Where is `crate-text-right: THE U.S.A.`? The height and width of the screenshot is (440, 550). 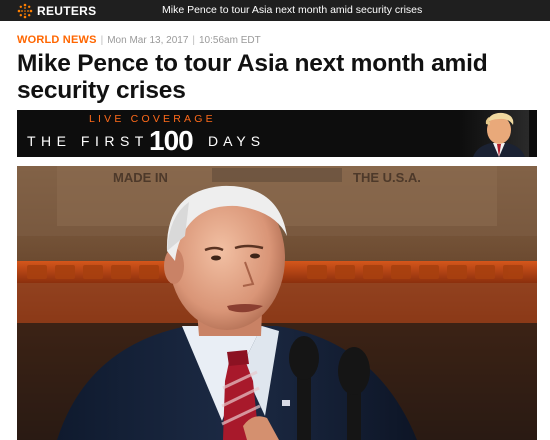
crate-text-right: THE U.S.A. is located at coordinates (387, 177).